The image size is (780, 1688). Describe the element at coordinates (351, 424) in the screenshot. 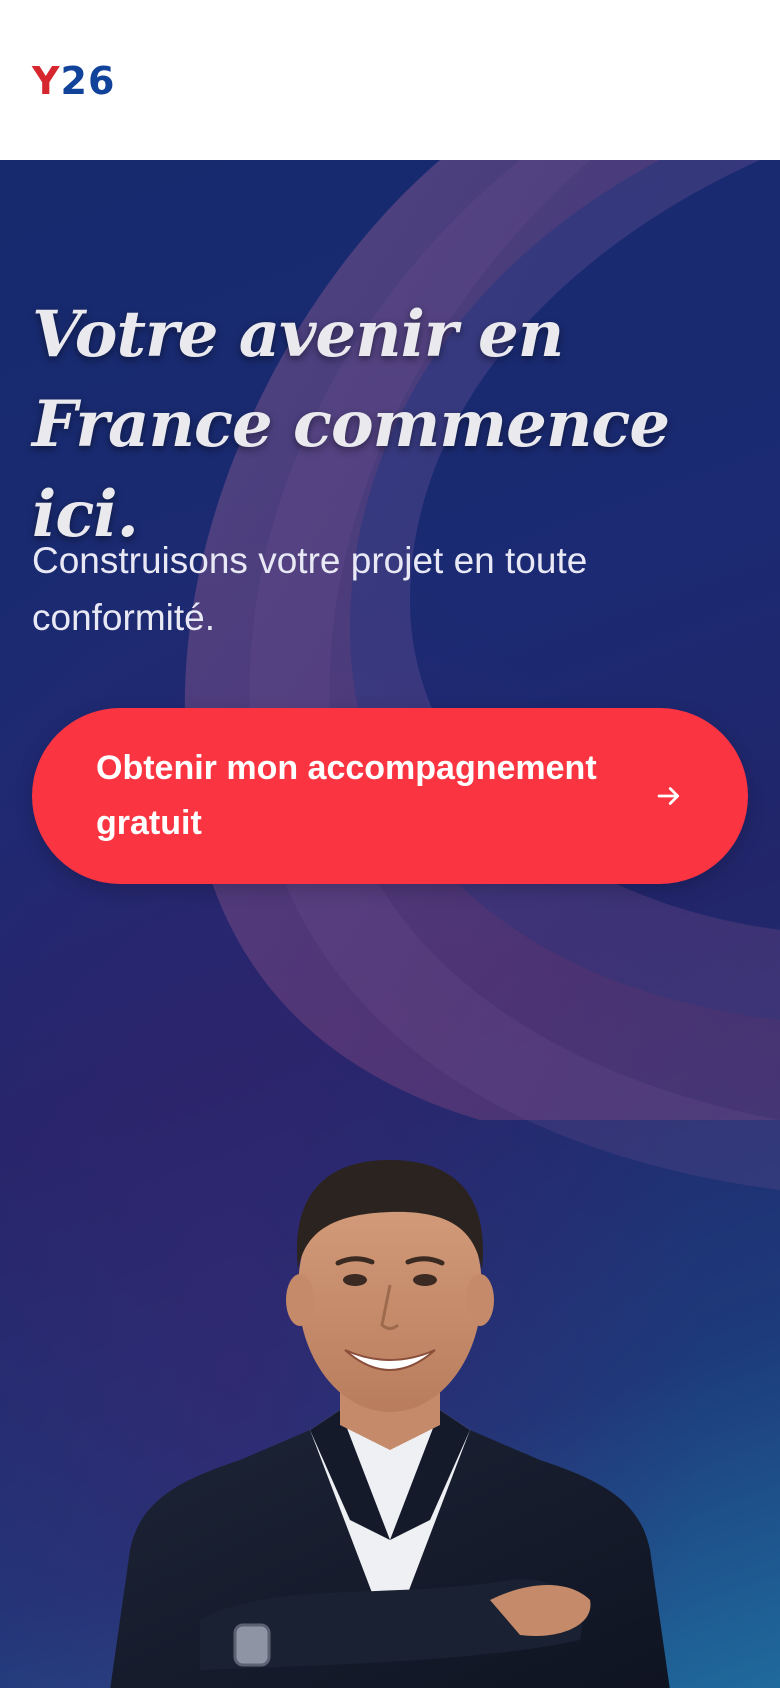

I see `hero-title: Votre avenir en France commence ici.` at that location.